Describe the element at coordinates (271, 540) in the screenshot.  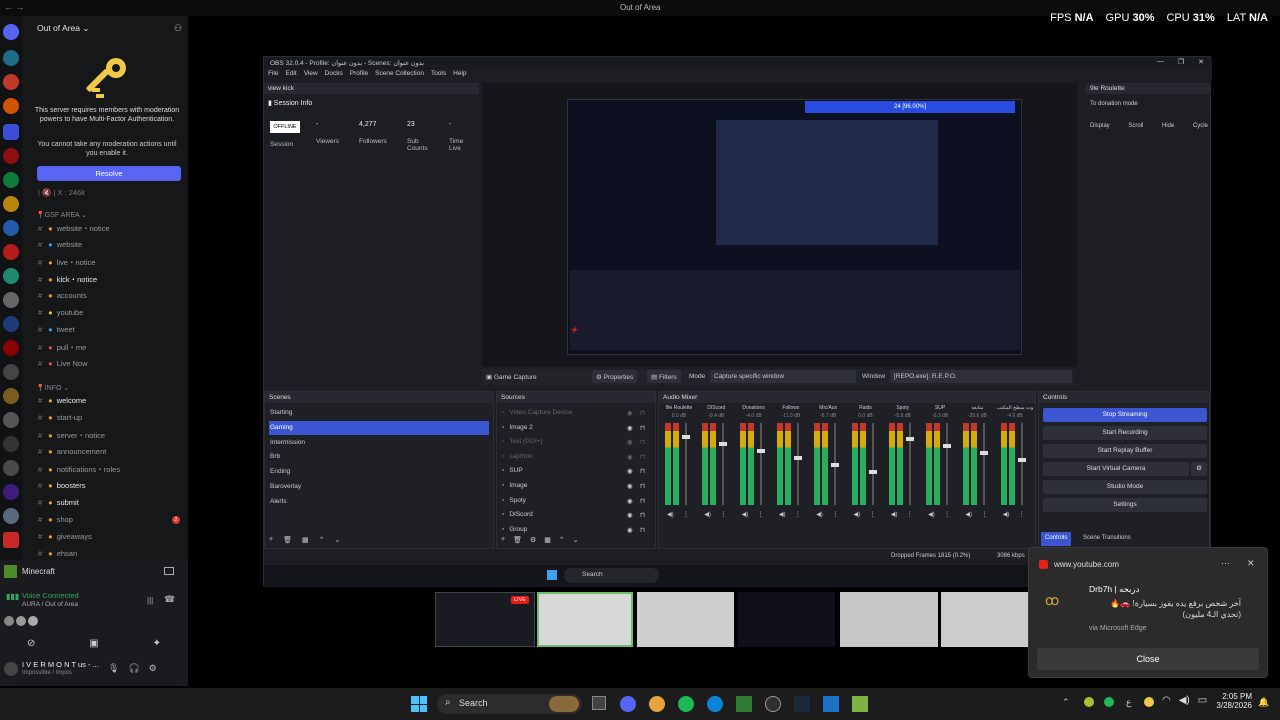
I see `add-scene-icon: +` at that location.